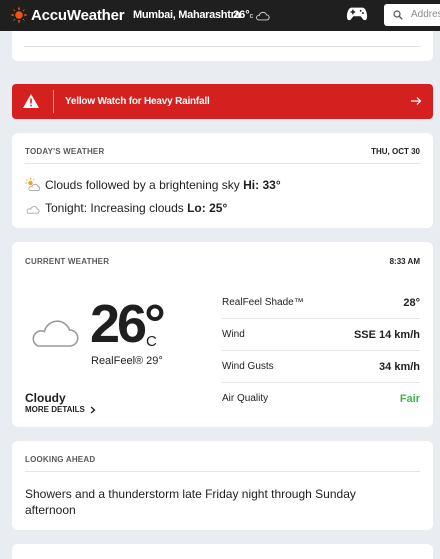  I want to click on detail-row-wind: Wind SSE 14 km/h, so click(321, 335).